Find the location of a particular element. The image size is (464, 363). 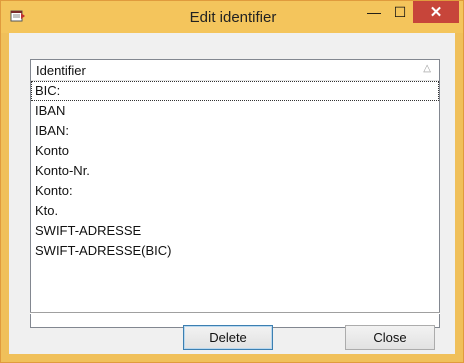

minimize-button: — is located at coordinates (374, 12).